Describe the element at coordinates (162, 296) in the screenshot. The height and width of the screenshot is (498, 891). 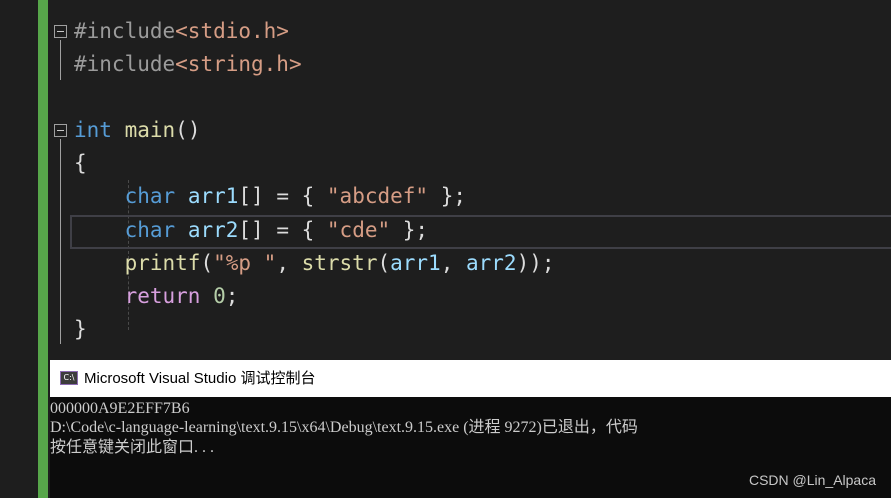
I see `code-token: return` at that location.